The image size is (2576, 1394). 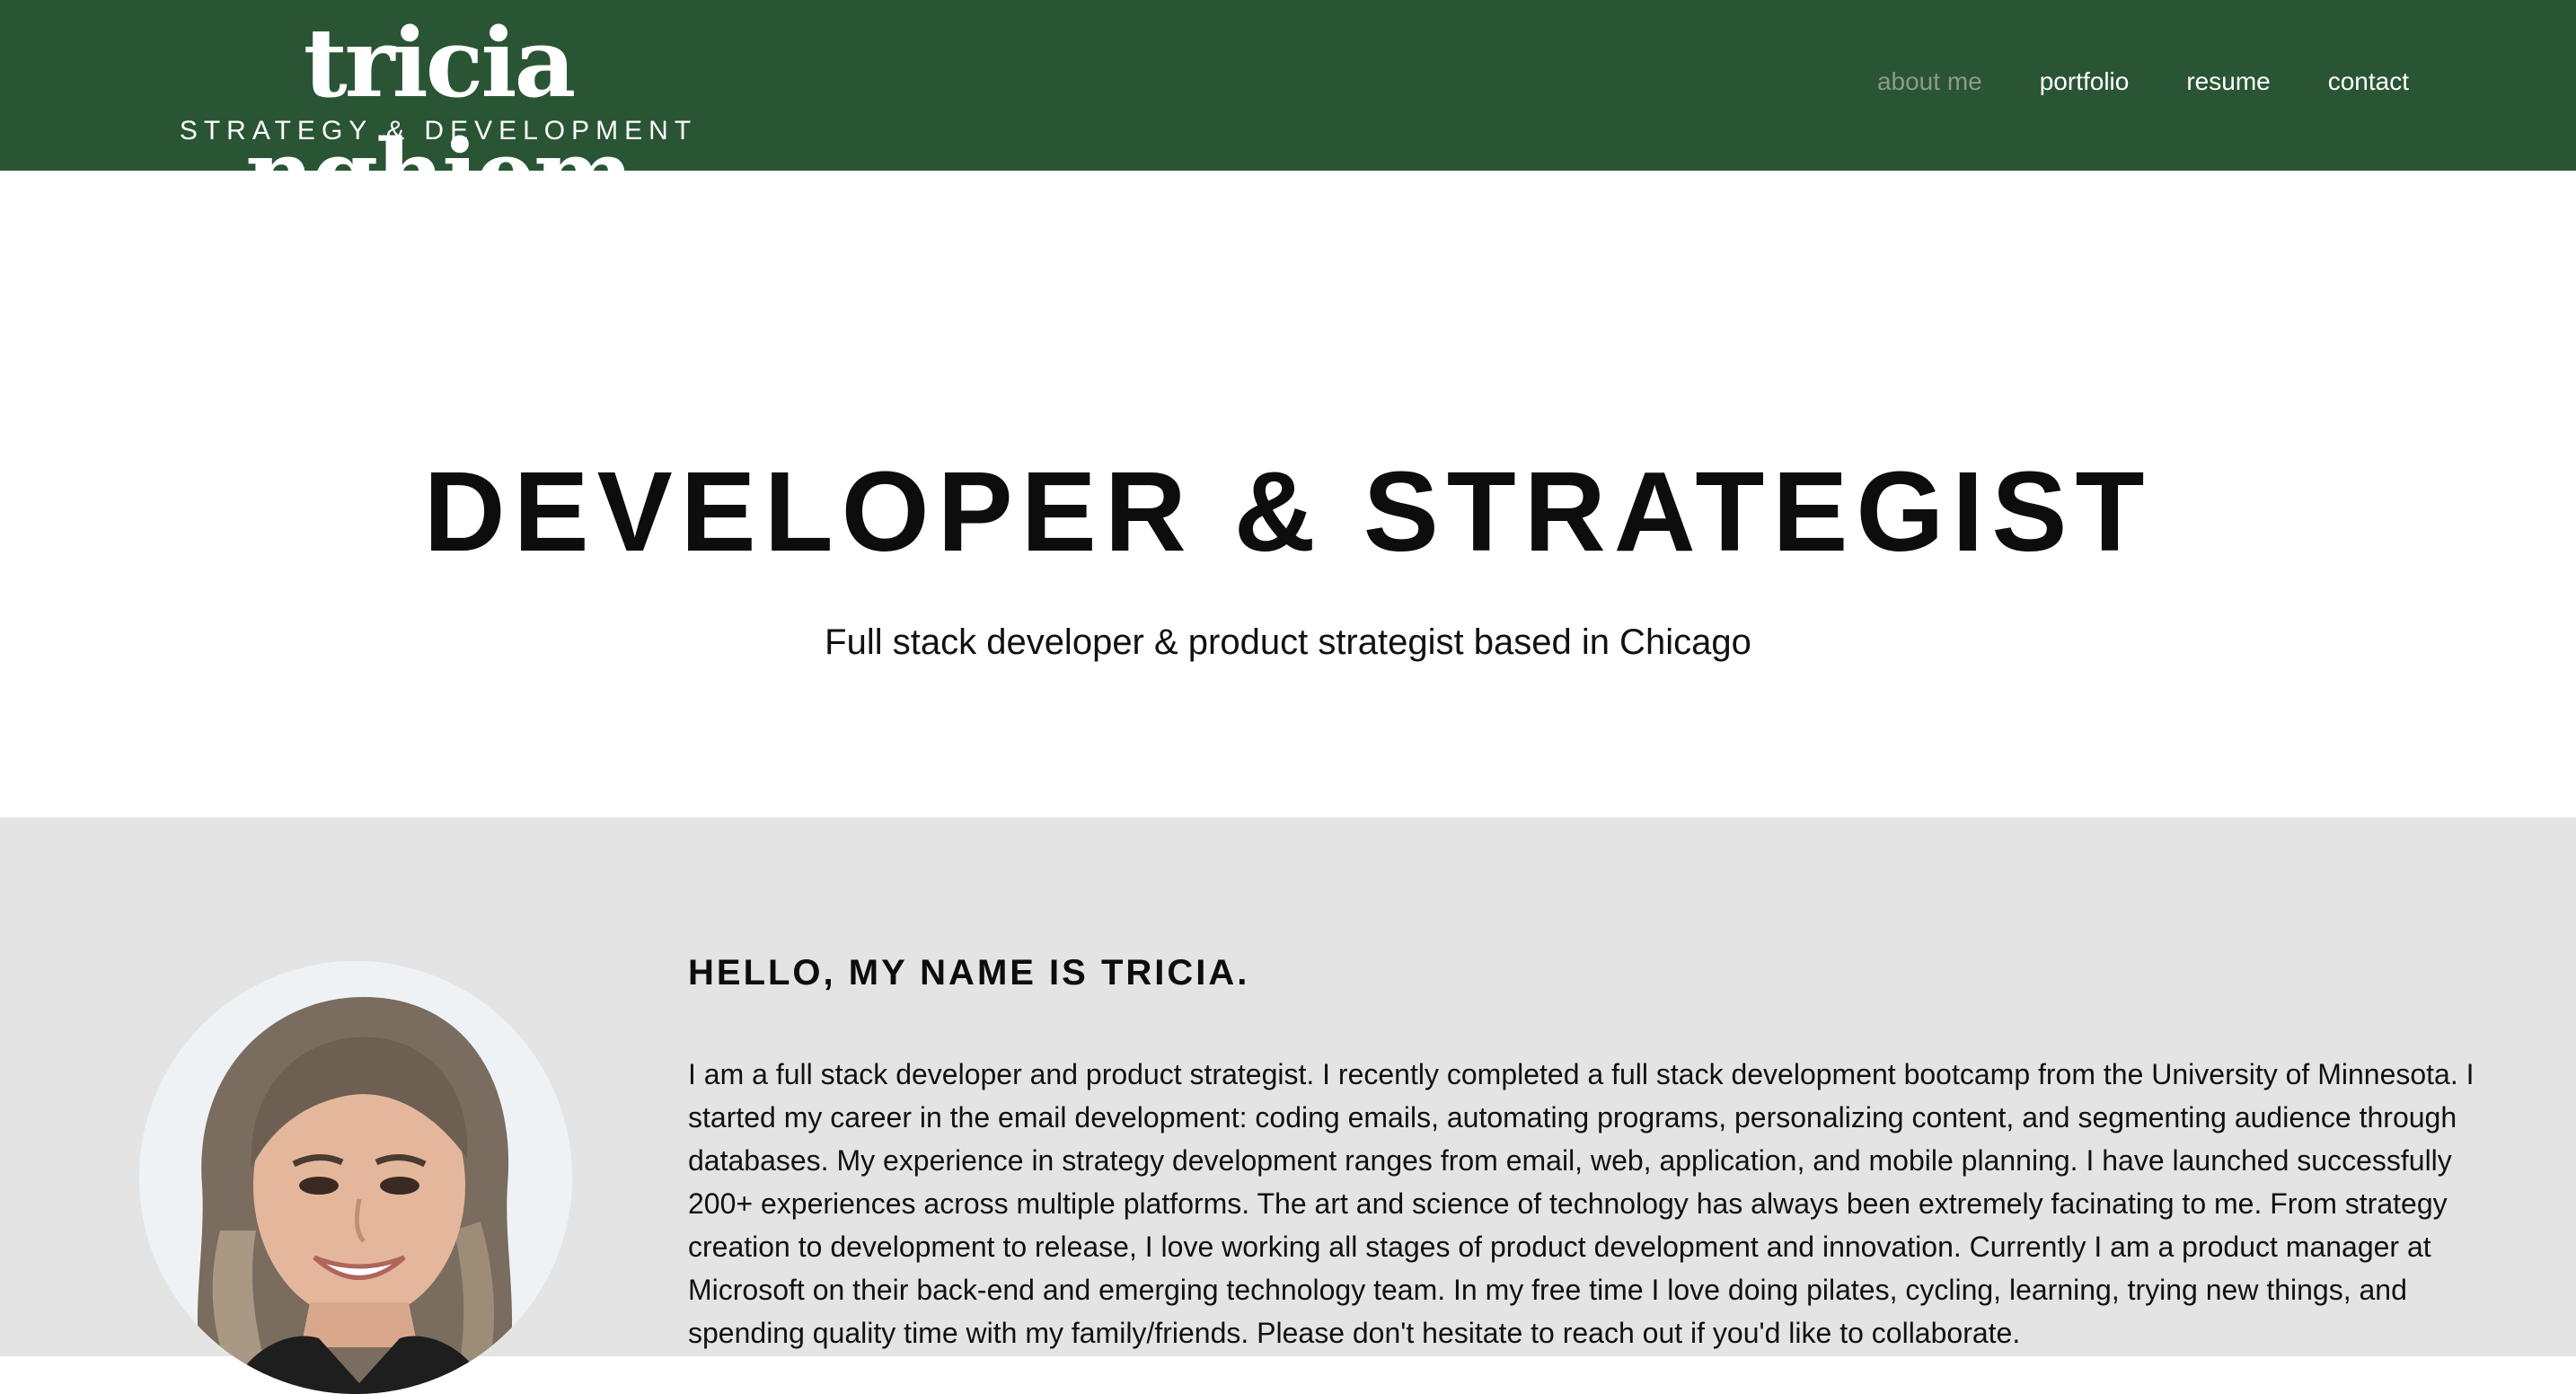 I want to click on profile-photo-image, so click(x=355, y=1177).